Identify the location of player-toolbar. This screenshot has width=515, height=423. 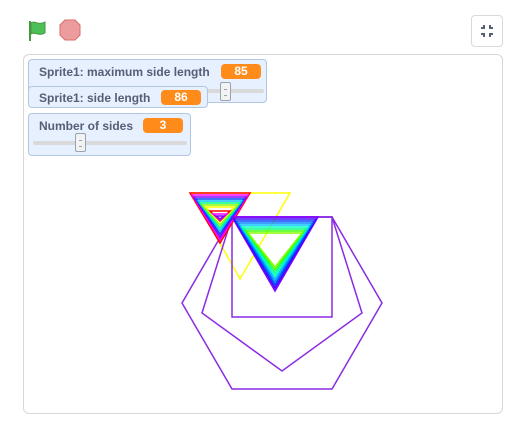
(257, 26).